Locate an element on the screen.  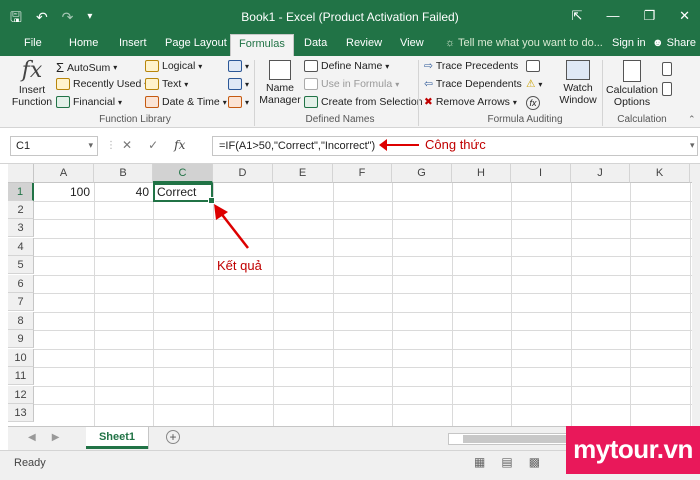
normal-view-icon: ▦ is located at coordinates (479, 462).